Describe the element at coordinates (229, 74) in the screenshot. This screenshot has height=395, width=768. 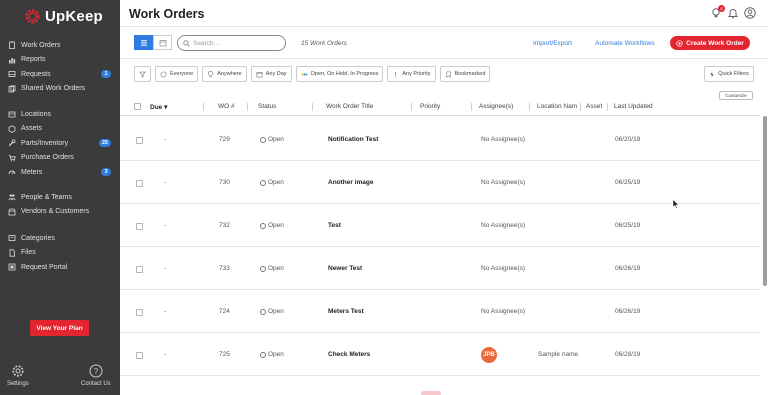
I see `filter-anywhere-label: Anywhere` at that location.